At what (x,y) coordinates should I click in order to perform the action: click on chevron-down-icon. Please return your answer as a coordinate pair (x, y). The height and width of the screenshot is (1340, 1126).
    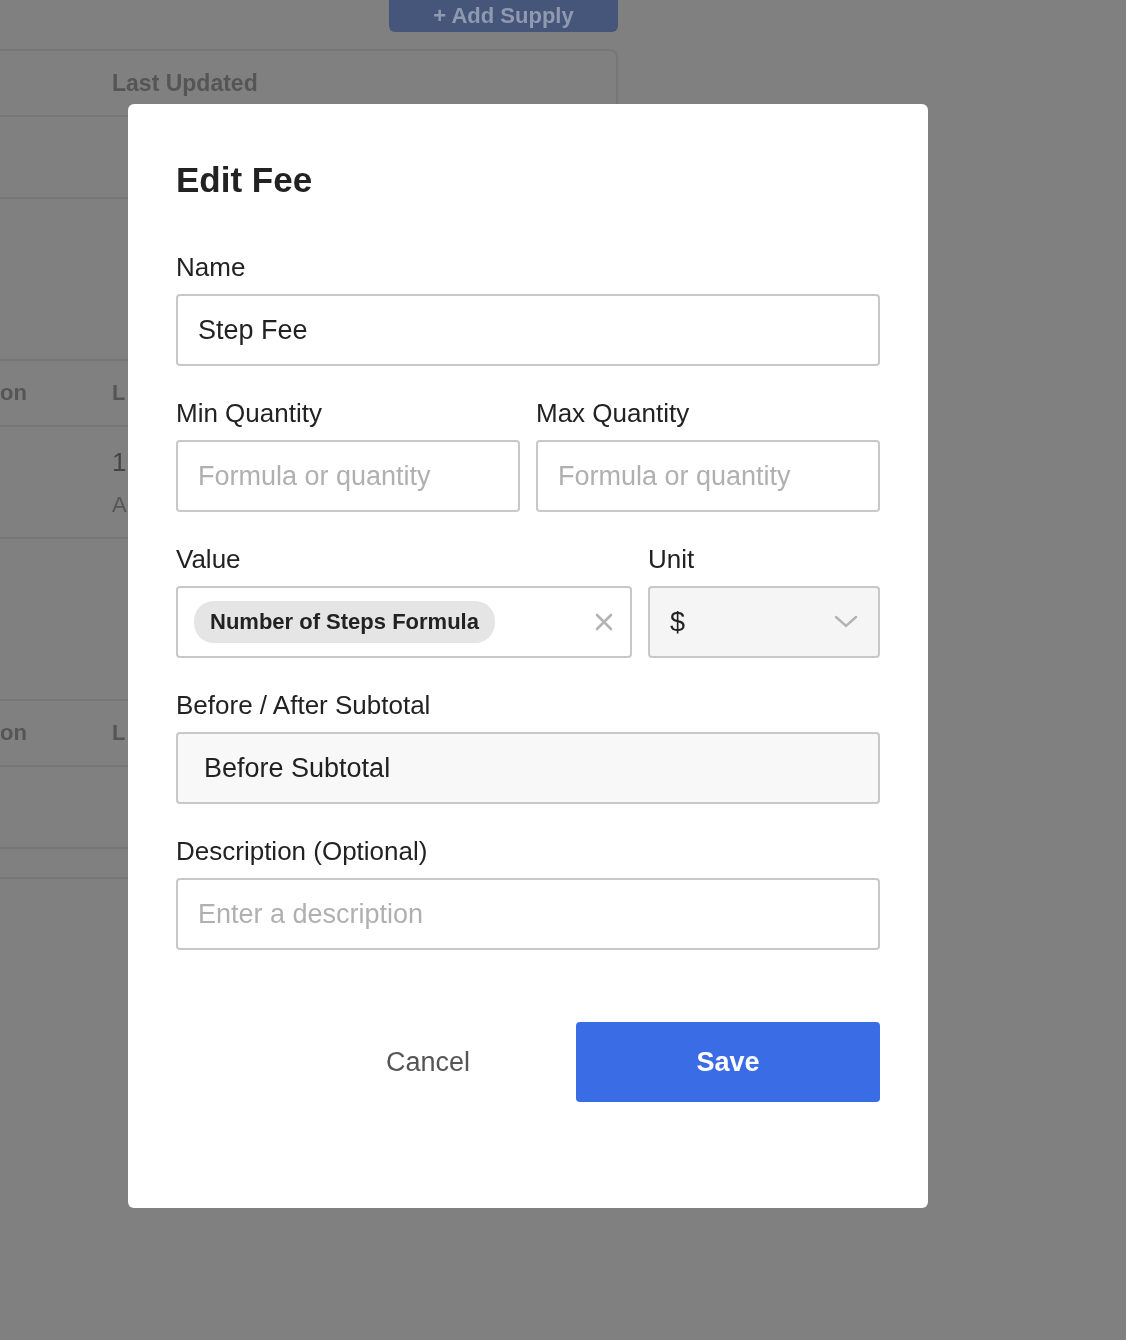
    Looking at the image, I should click on (846, 622).